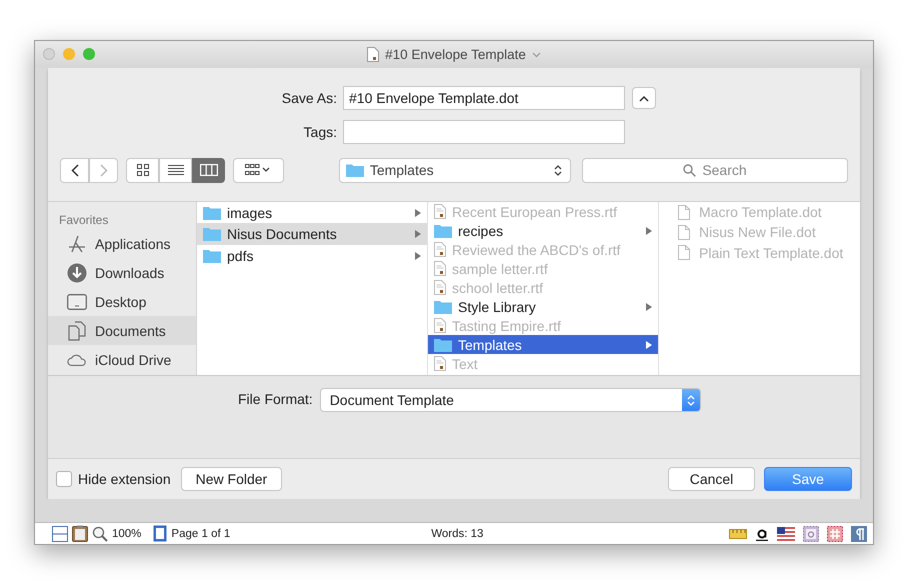 This screenshot has height=580, width=907. Describe the element at coordinates (84, 220) in the screenshot. I see `sidebar-heading: Favorites` at that location.